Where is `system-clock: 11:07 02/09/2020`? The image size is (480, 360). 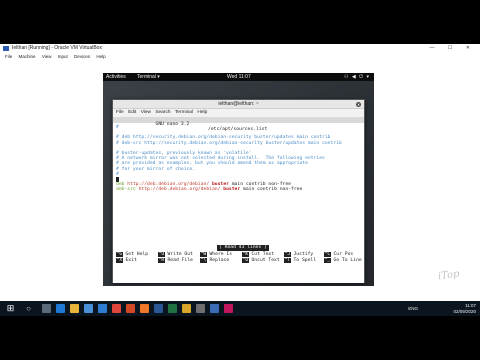
system-clock: 11:07 02/09/2020 is located at coordinates (464, 308).